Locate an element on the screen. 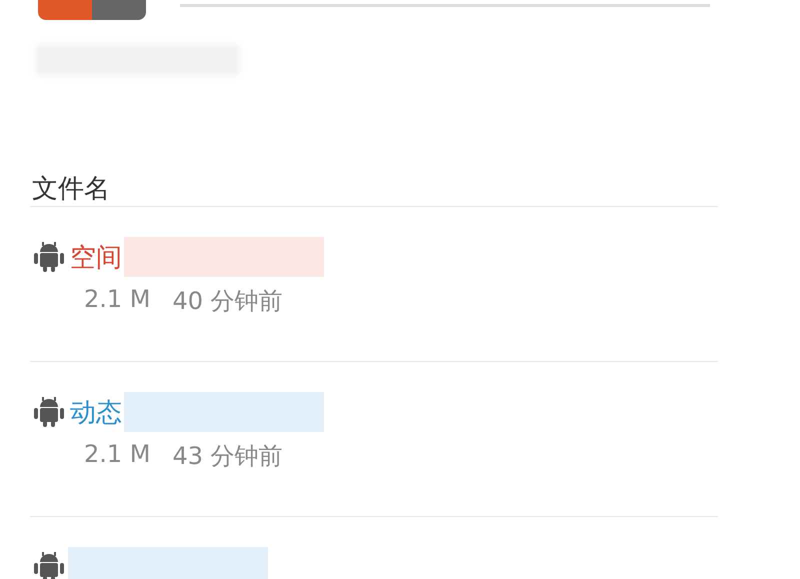  file-name: 动态 is located at coordinates (96, 412).